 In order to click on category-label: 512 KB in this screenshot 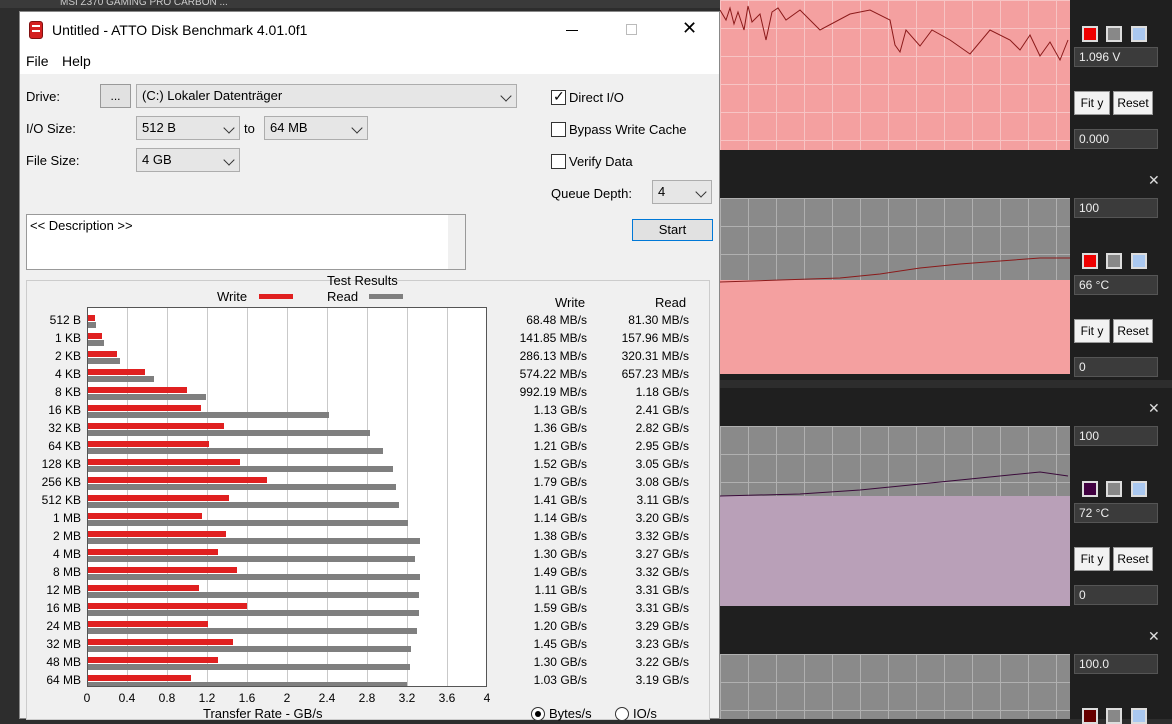, I will do `click(61, 500)`.